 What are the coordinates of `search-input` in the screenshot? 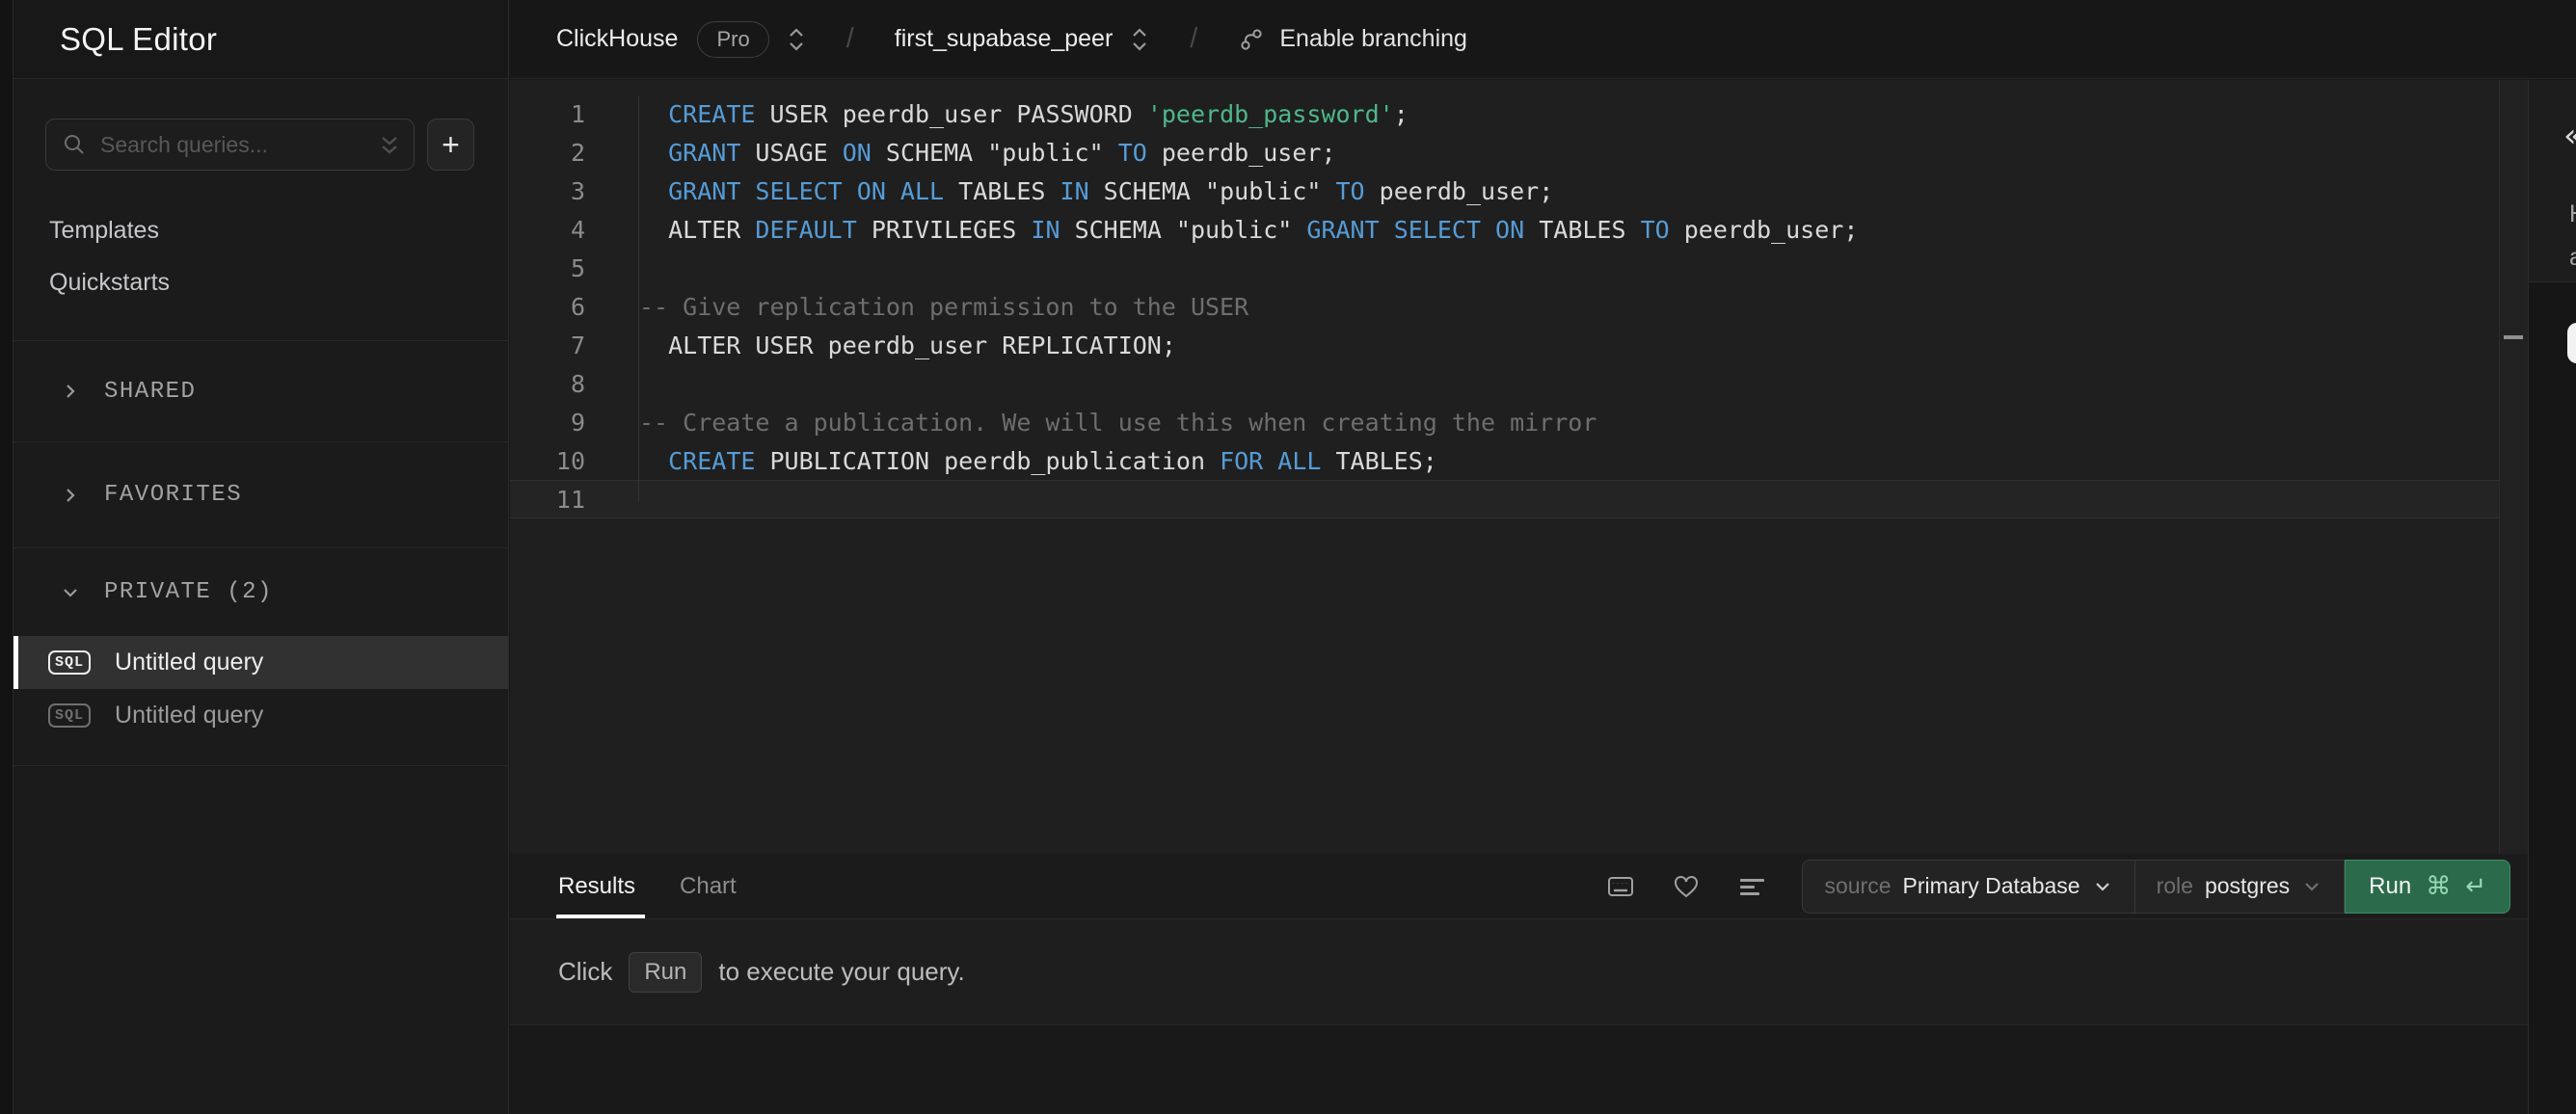 It's located at (233, 144).